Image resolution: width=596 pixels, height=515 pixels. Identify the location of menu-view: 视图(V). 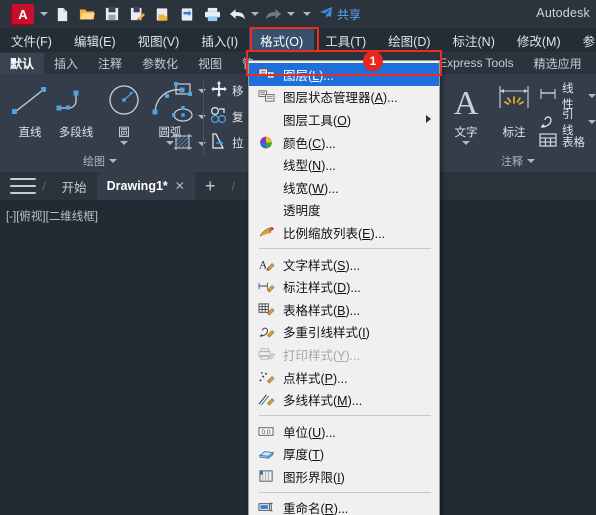
(159, 40).